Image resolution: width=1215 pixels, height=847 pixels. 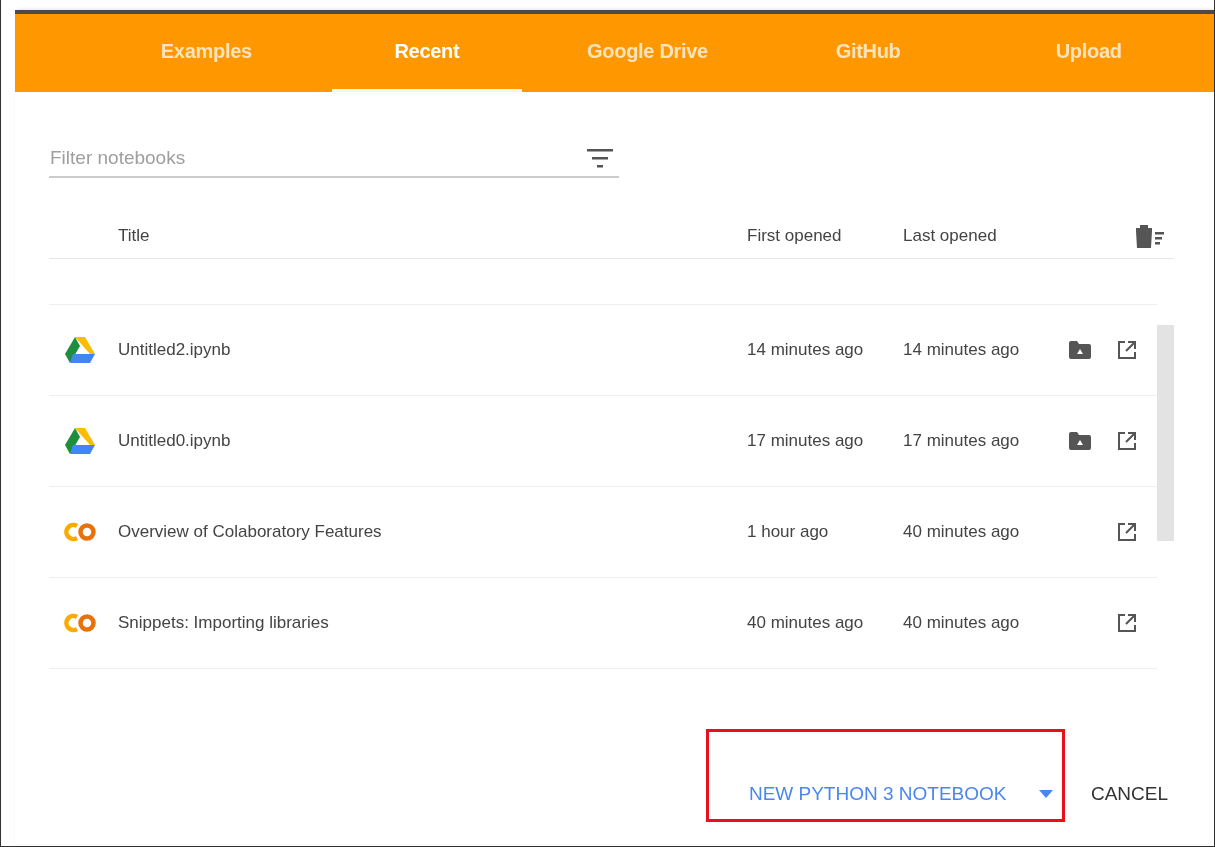 What do you see at coordinates (432, 623) in the screenshot?
I see `notebook-title: Snippets: Importing libraries` at bounding box center [432, 623].